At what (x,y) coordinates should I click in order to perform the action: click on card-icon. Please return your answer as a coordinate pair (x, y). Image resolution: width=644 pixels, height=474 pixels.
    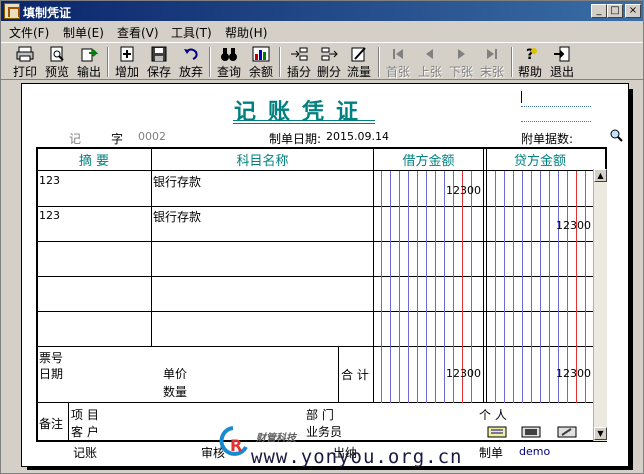
    Looking at the image, I should click on (531, 432).